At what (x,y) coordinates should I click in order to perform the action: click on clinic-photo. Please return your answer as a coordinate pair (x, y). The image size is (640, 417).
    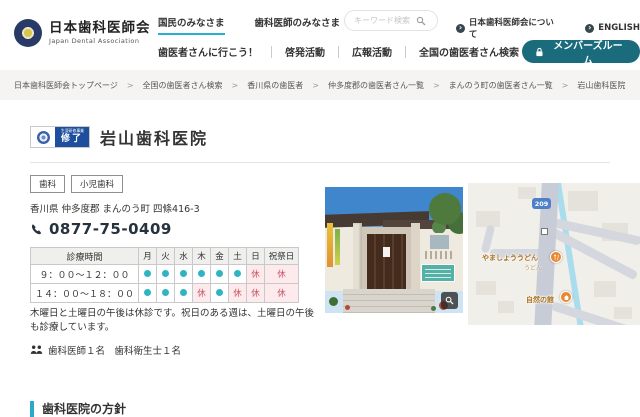
    Looking at the image, I should click on (394, 250).